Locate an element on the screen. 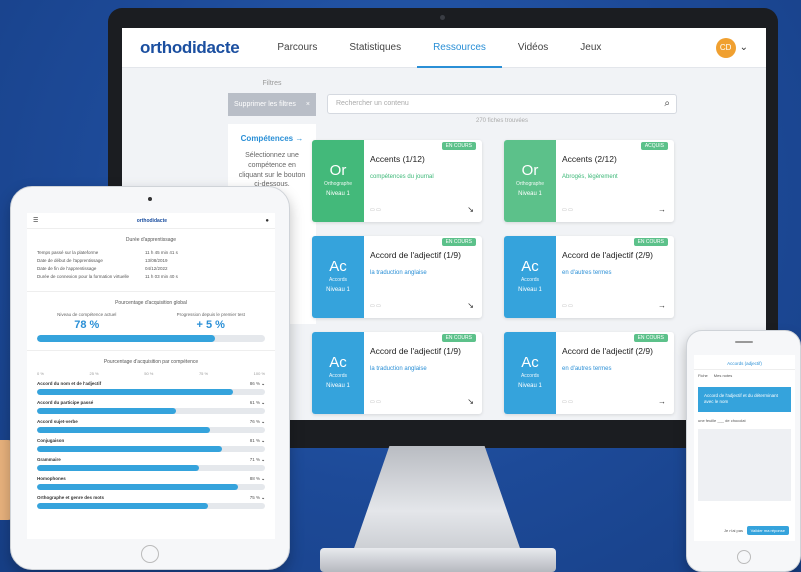  card-subtitle: compétences du journal is located at coordinates (402, 177).